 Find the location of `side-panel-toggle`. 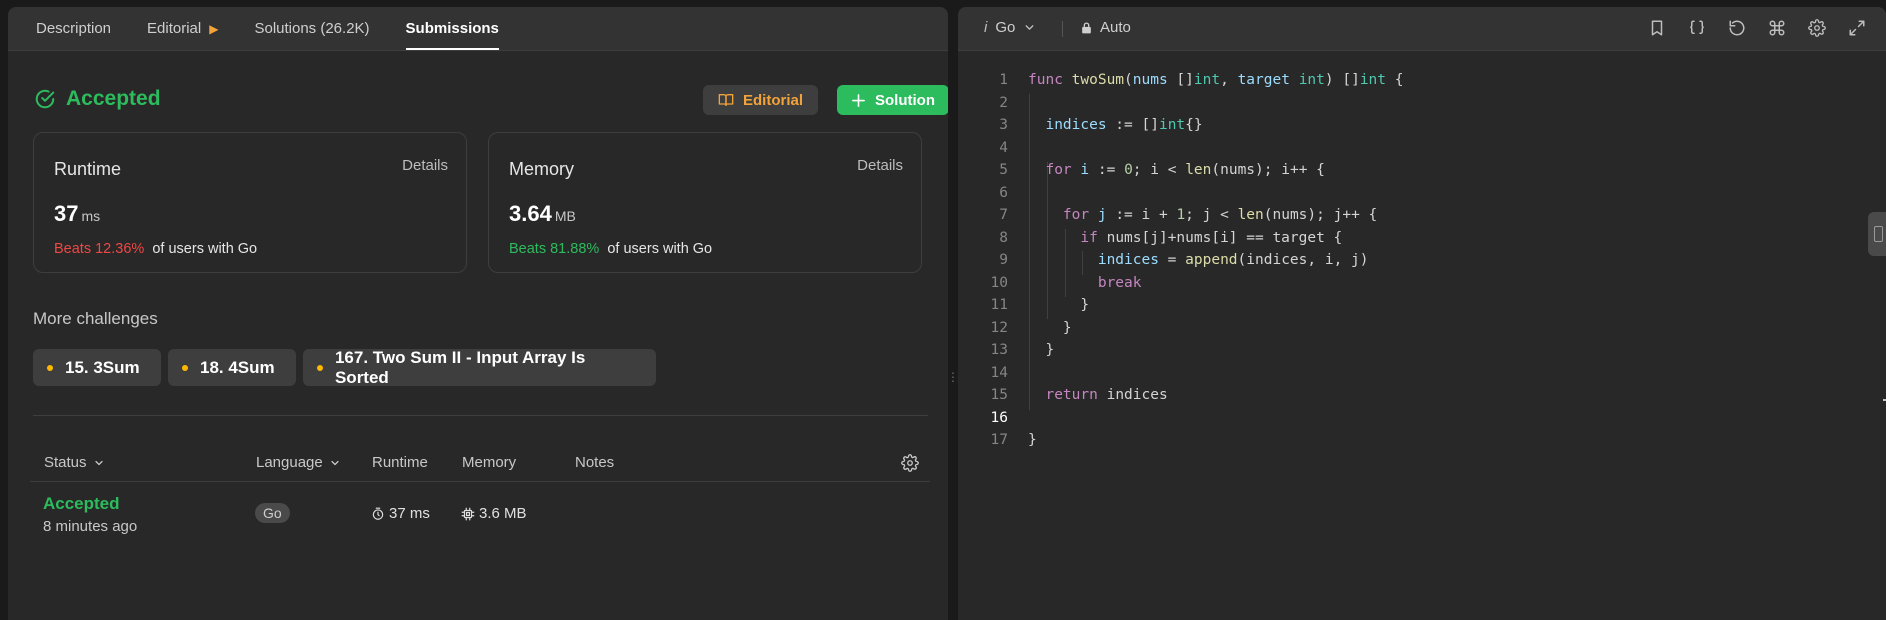

side-panel-toggle is located at coordinates (1877, 234).